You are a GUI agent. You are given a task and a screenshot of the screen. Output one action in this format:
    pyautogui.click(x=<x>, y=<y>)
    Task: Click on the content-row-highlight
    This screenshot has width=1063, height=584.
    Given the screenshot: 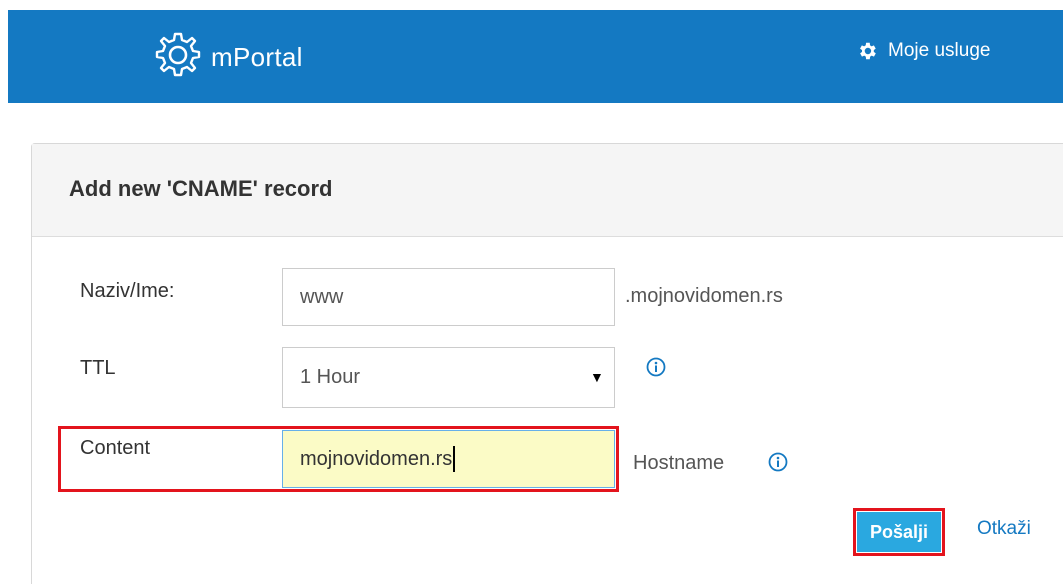 What is the action you would take?
    pyautogui.click(x=338, y=459)
    